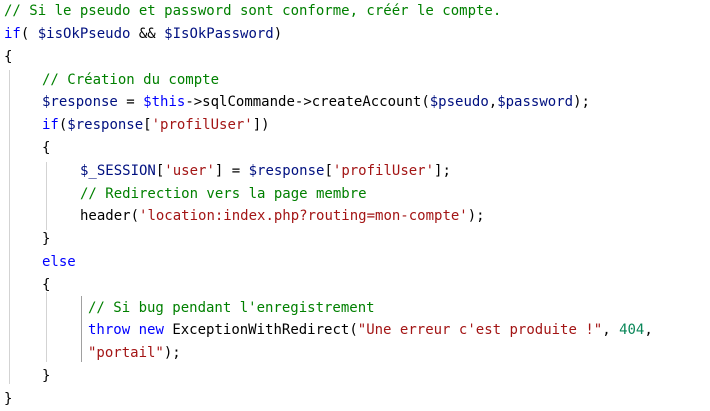 This screenshot has width=710, height=411. I want to click on code-line: // Création du compte, so click(130, 80).